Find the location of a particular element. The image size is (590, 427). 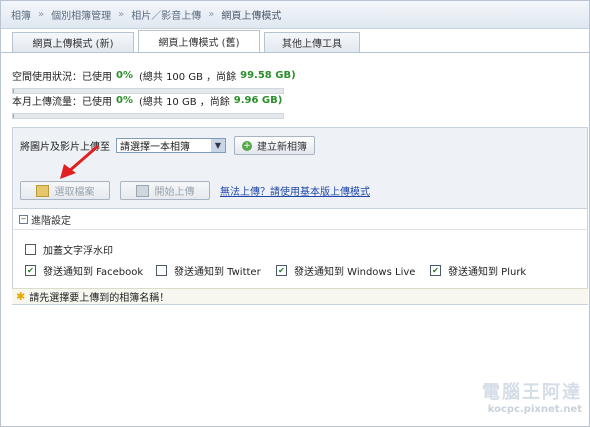

upload-icon is located at coordinates (142, 190).